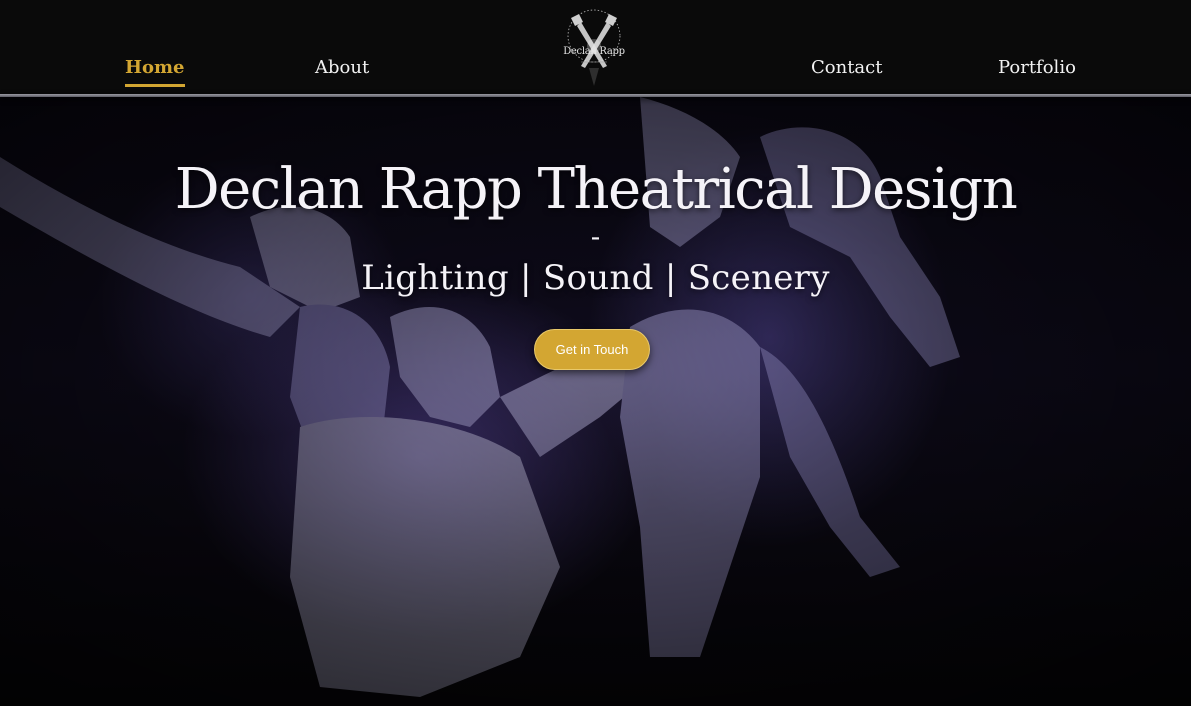  I want to click on header-divider, so click(595, 95).